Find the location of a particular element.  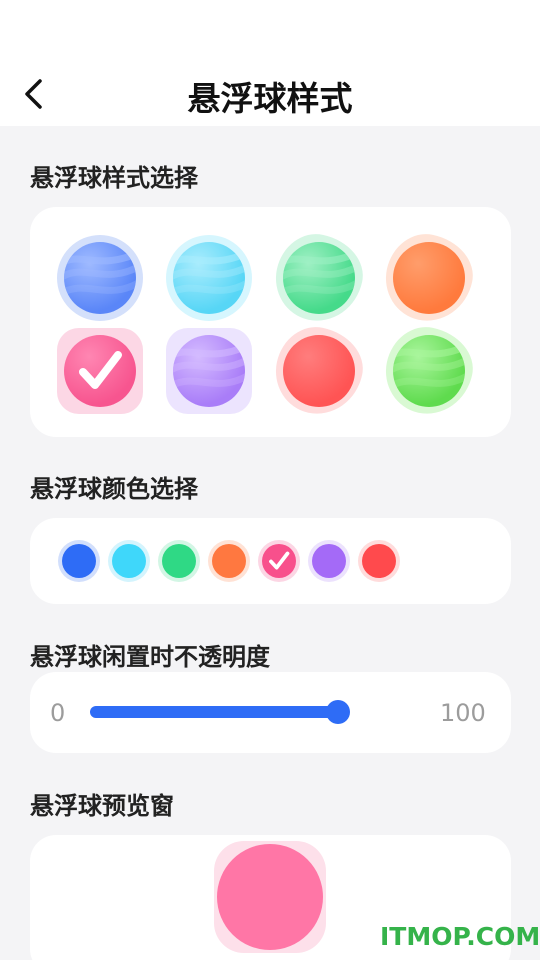

style-option-green-wave is located at coordinates (319, 278).